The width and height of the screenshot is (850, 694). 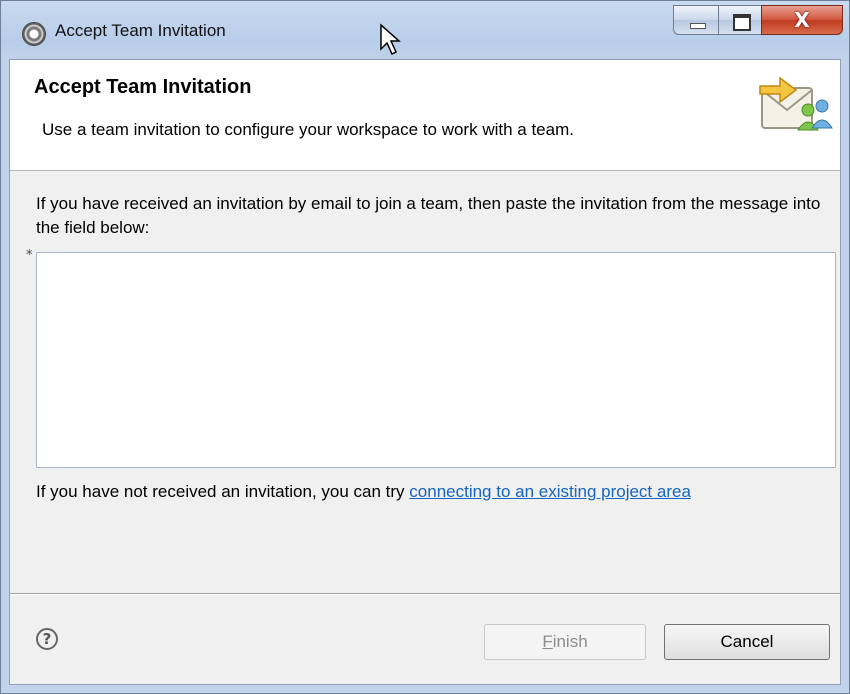 I want to click on footer-separator, so click(x=425, y=594).